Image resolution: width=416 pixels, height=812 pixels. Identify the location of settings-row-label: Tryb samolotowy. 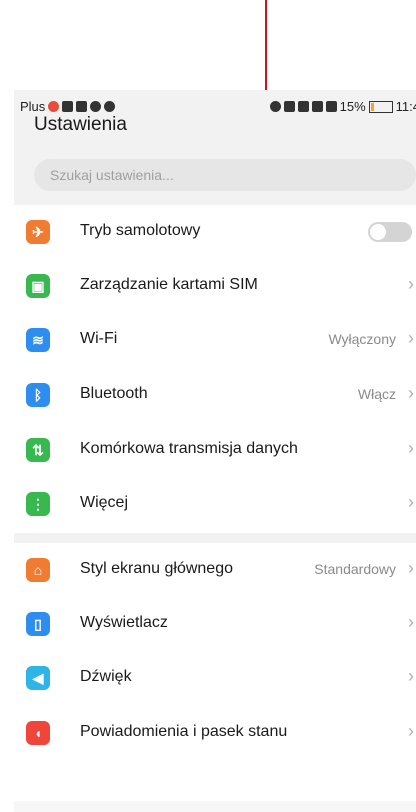
(140, 230).